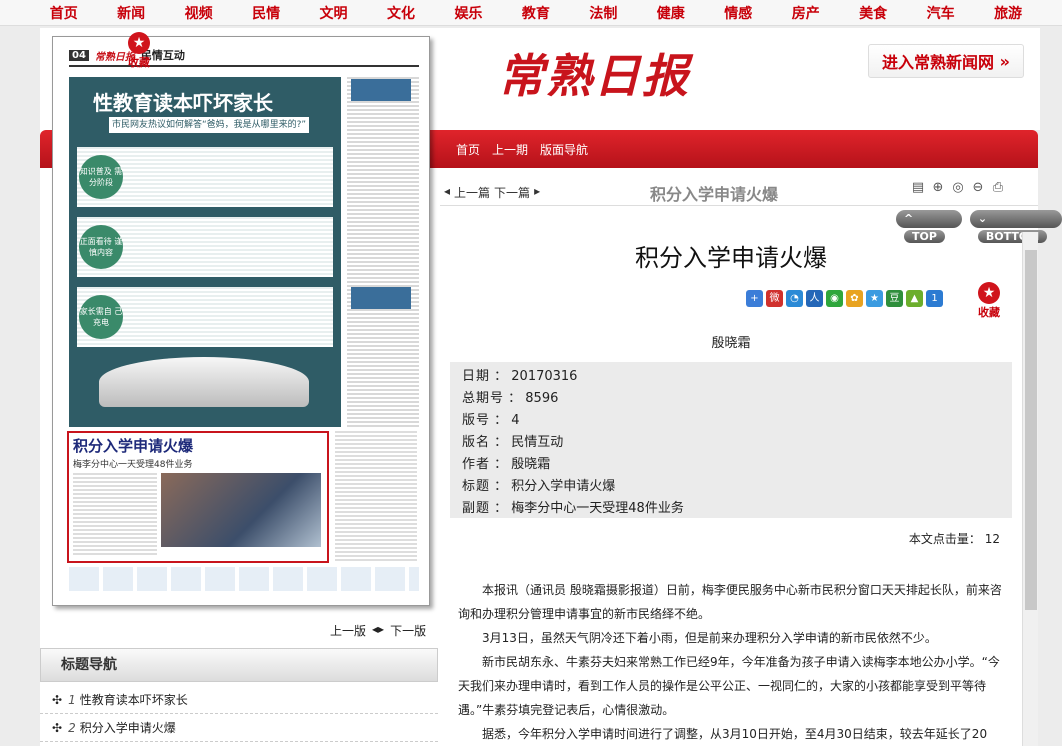  What do you see at coordinates (334, 13) in the screenshot?
I see `nav-link: 文明` at bounding box center [334, 13].